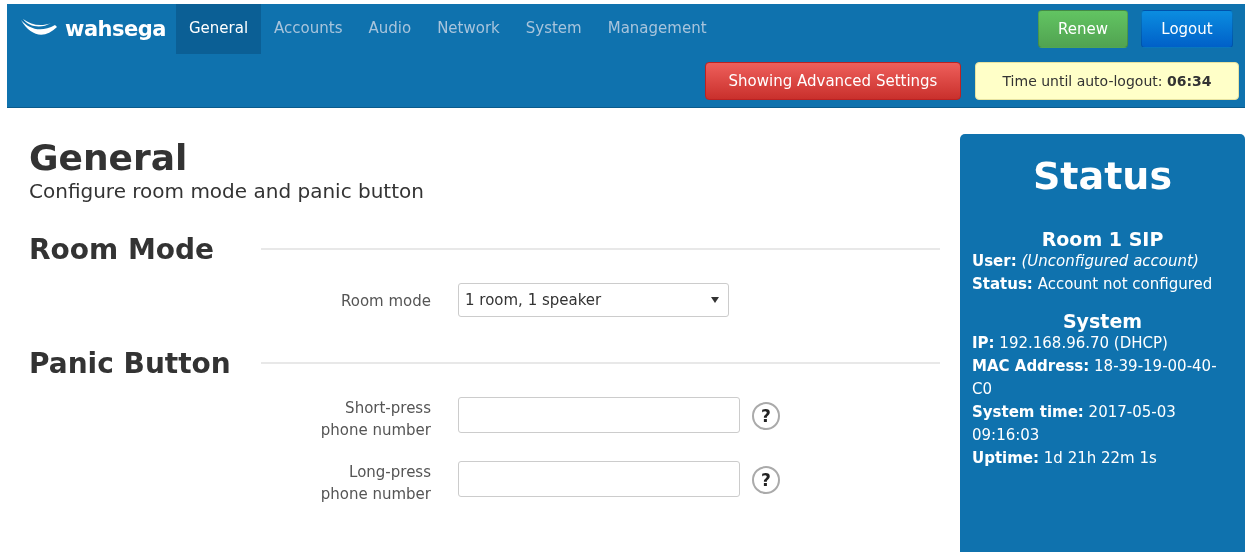 The width and height of the screenshot is (1250, 552). What do you see at coordinates (715, 300) in the screenshot?
I see `caret-icon` at bounding box center [715, 300].